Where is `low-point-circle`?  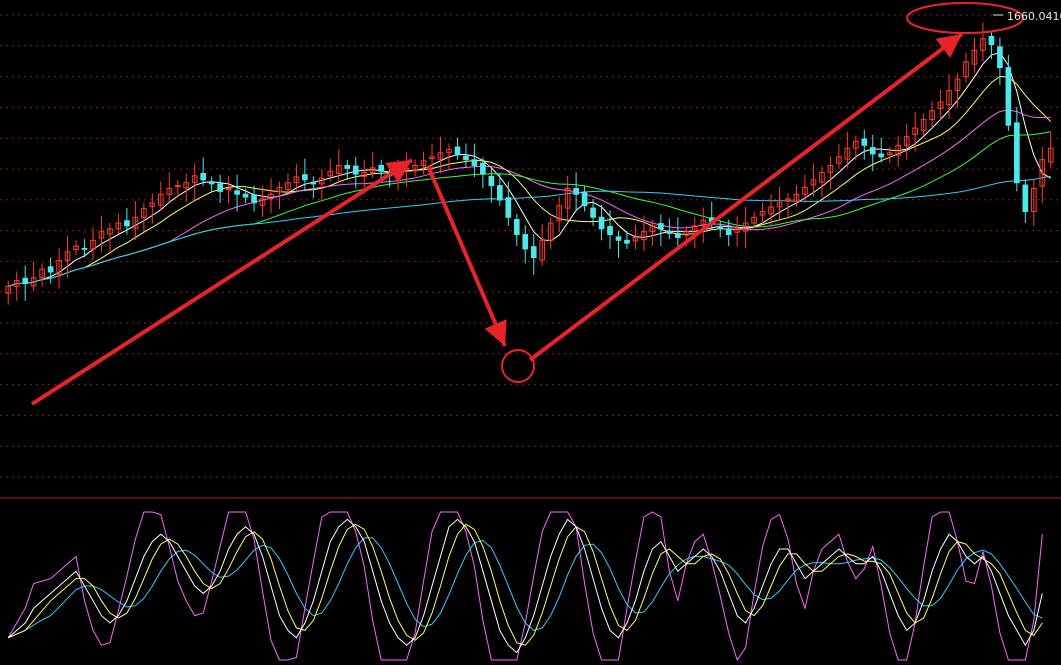 low-point-circle is located at coordinates (518, 366).